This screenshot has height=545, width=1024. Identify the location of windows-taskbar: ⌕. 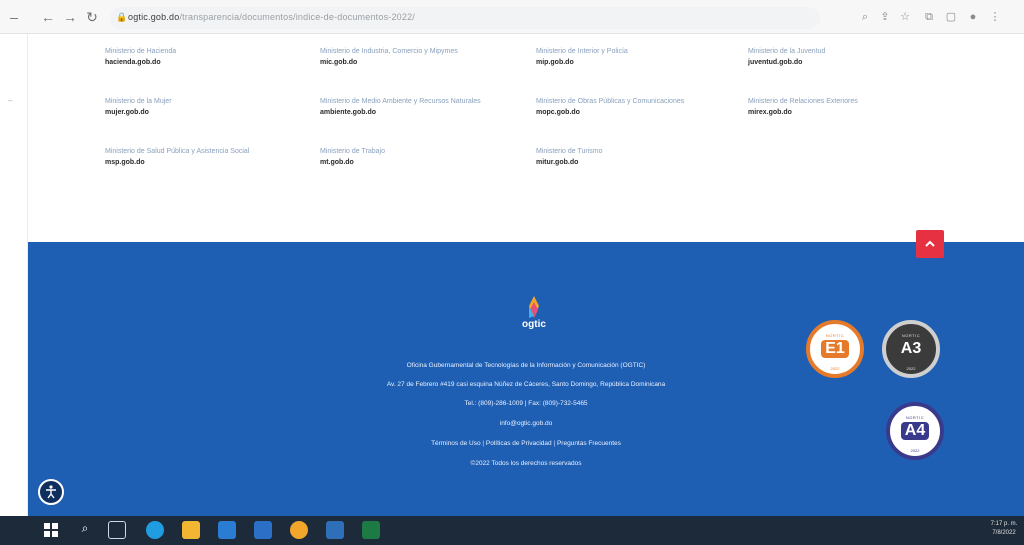
(512, 530).